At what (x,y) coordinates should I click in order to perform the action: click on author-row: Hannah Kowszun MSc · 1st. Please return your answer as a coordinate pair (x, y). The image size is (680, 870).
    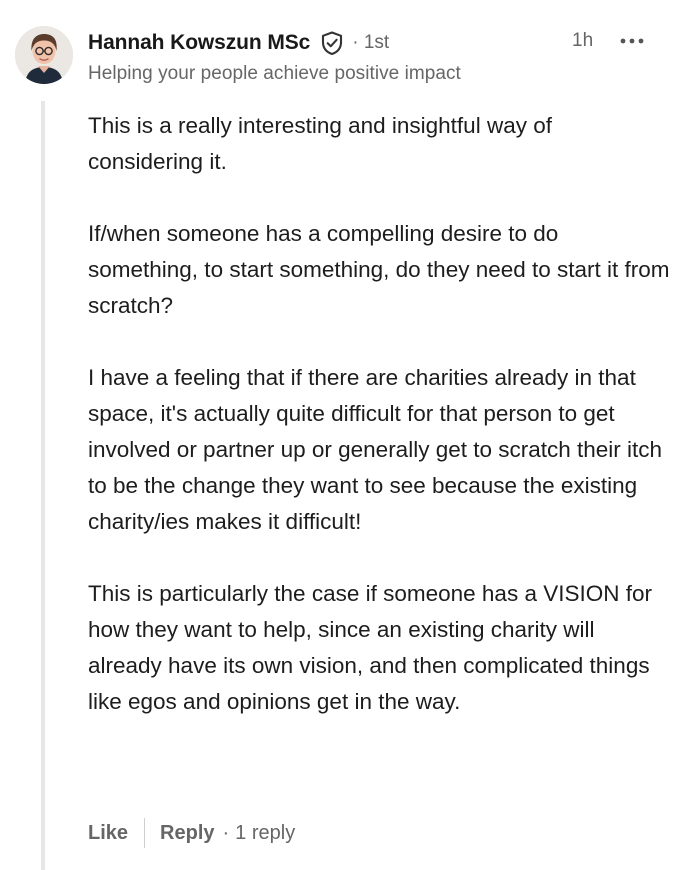
    Looking at the image, I should click on (238, 43).